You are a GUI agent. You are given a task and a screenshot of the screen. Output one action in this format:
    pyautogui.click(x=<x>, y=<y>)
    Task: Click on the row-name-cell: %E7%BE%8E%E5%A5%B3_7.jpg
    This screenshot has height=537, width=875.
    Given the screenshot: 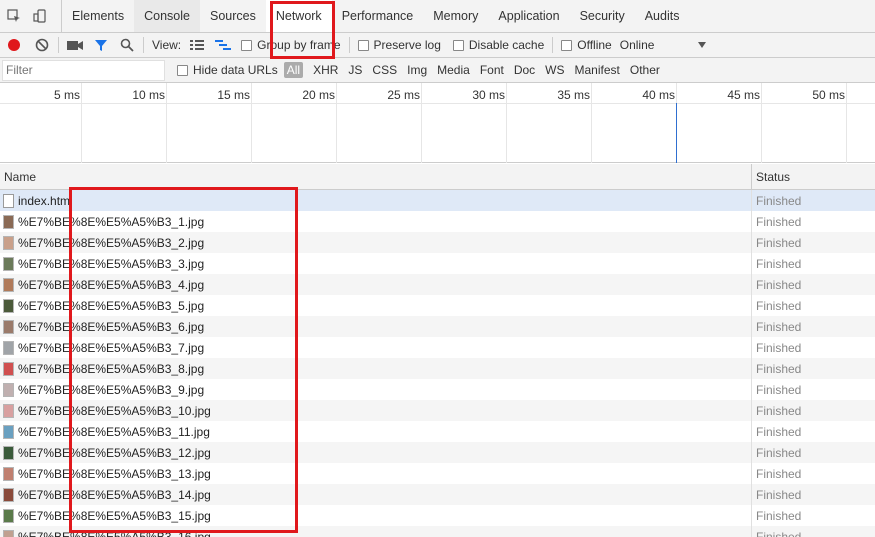 What is the action you would take?
    pyautogui.click(x=375, y=347)
    